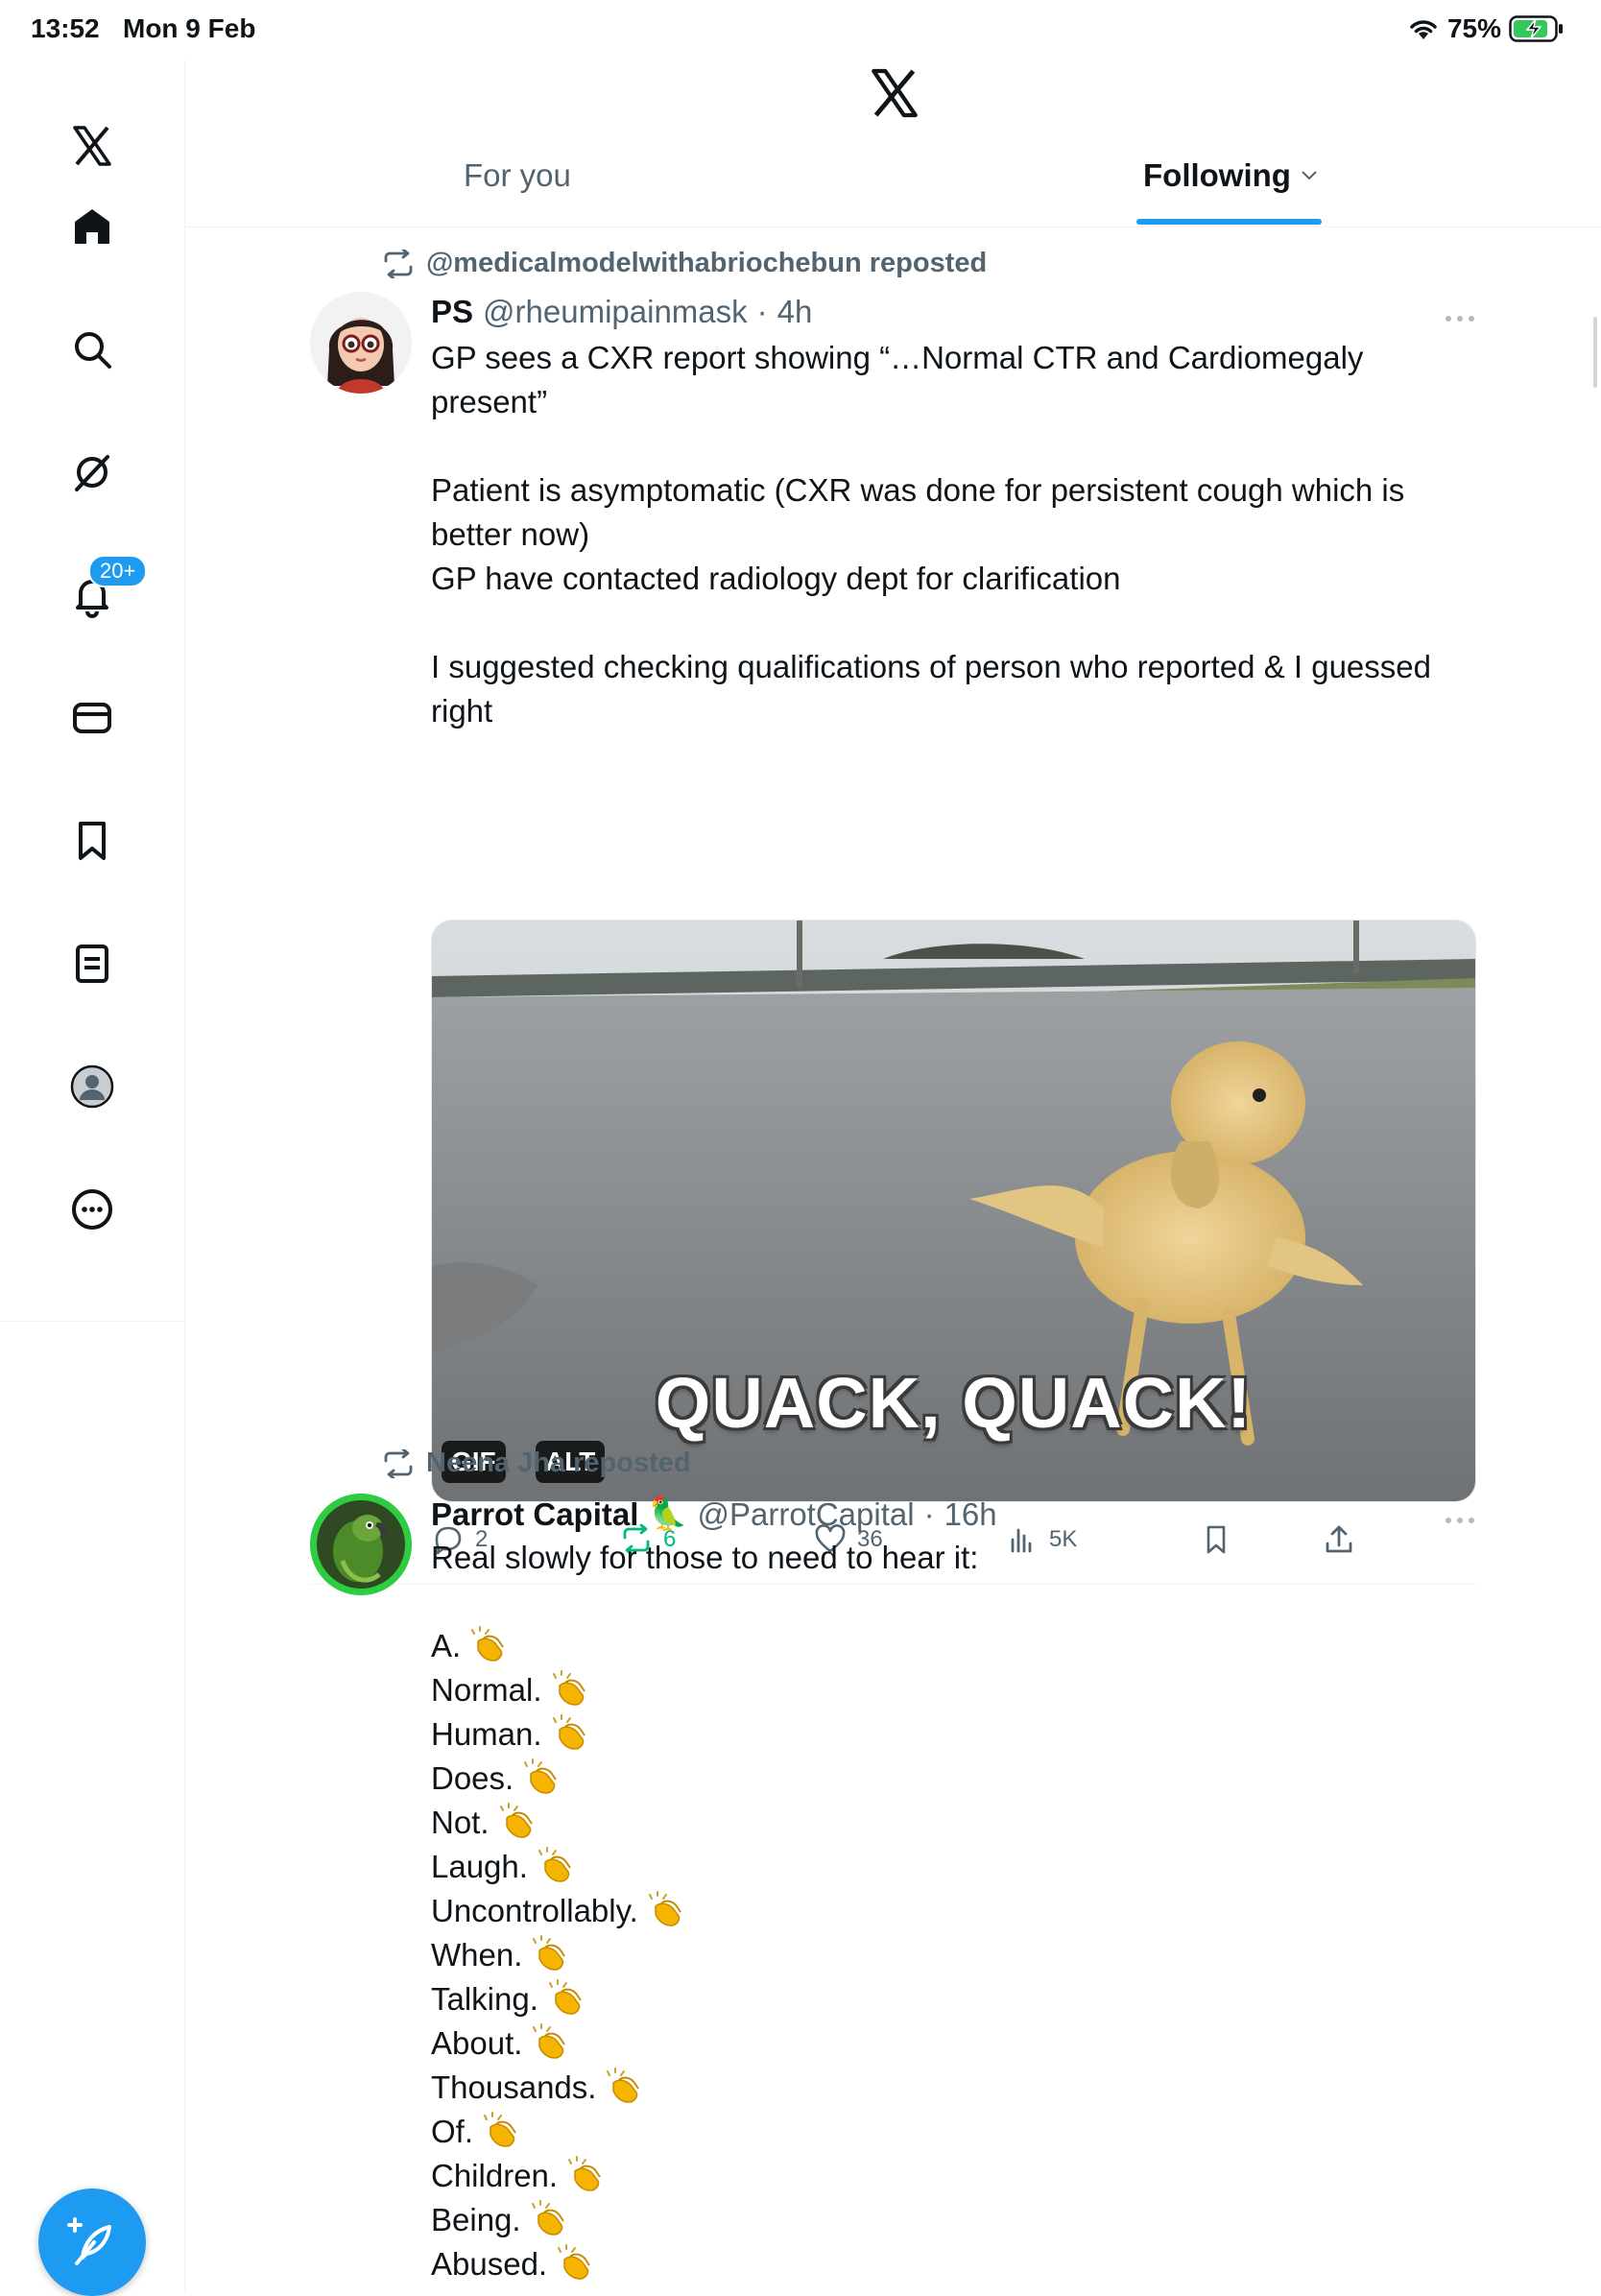 This screenshot has height=2296, width=1601. I want to click on sidebar-item-more, so click(93, 1210).